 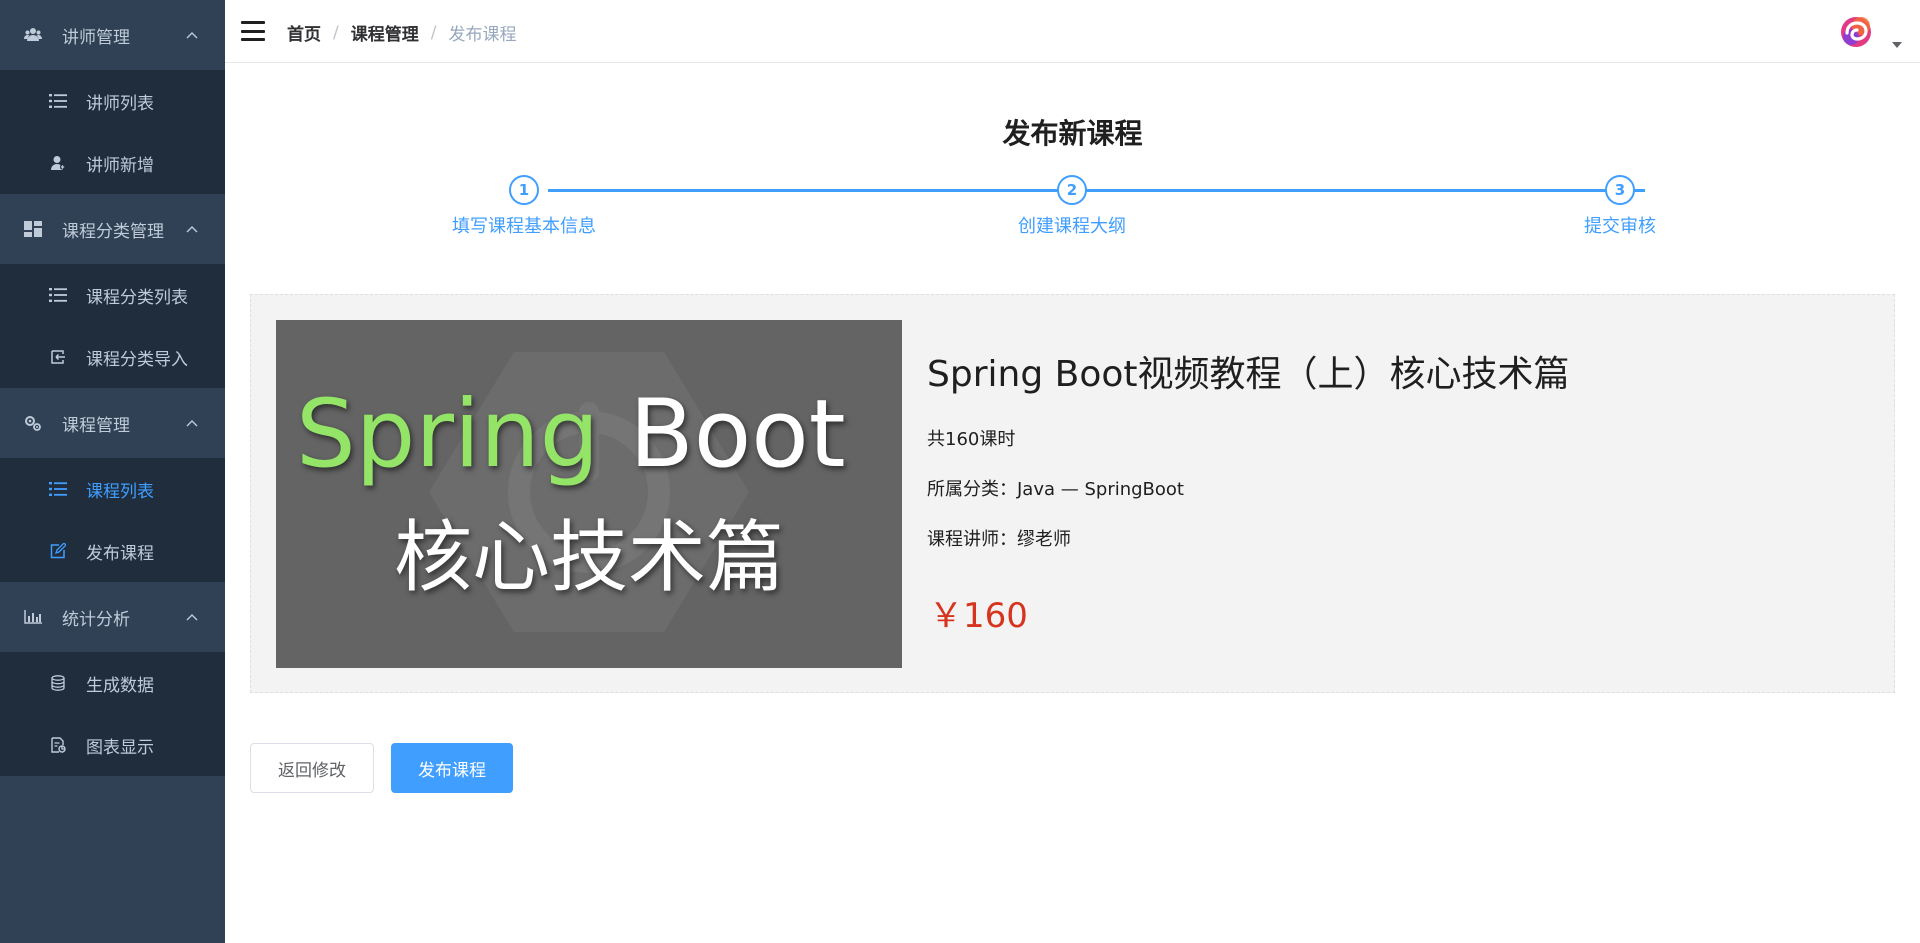 I want to click on database-icon, so click(x=58, y=683).